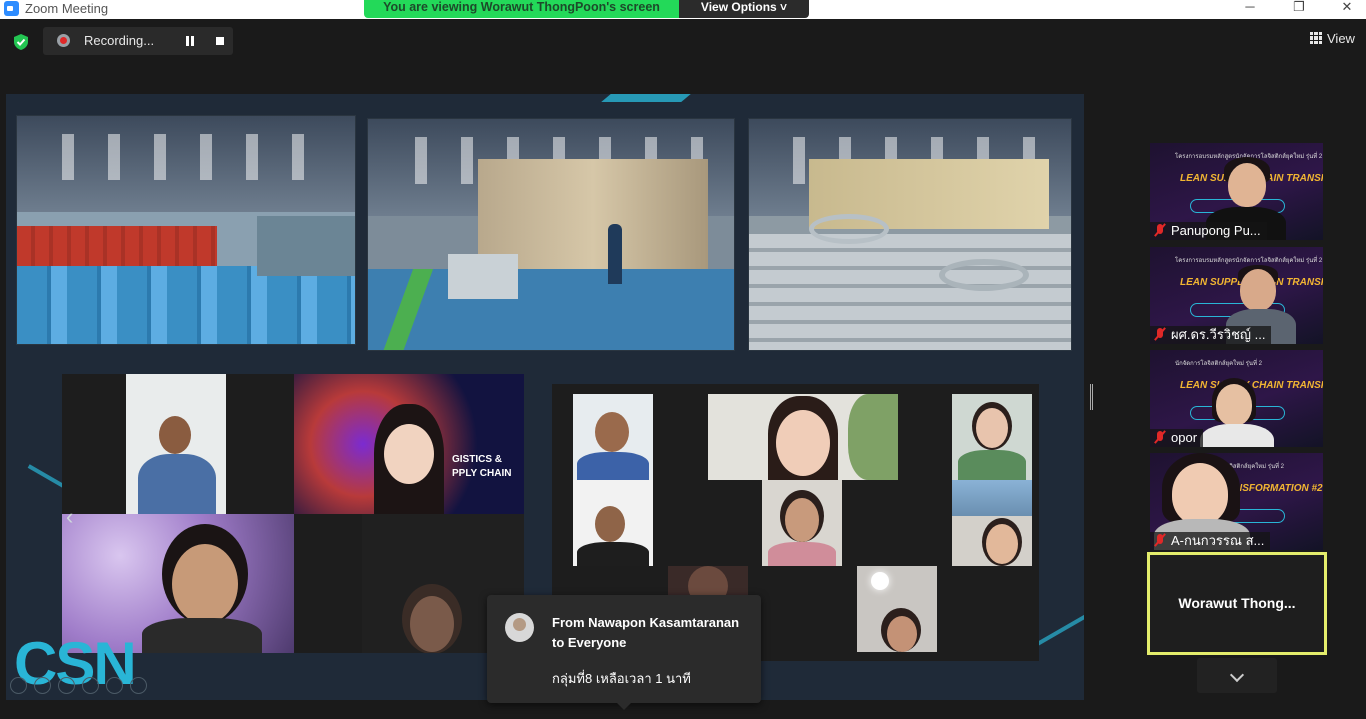 This screenshot has width=1366, height=719. Describe the element at coordinates (90, 685) in the screenshot. I see `slides-control-icon` at that location.